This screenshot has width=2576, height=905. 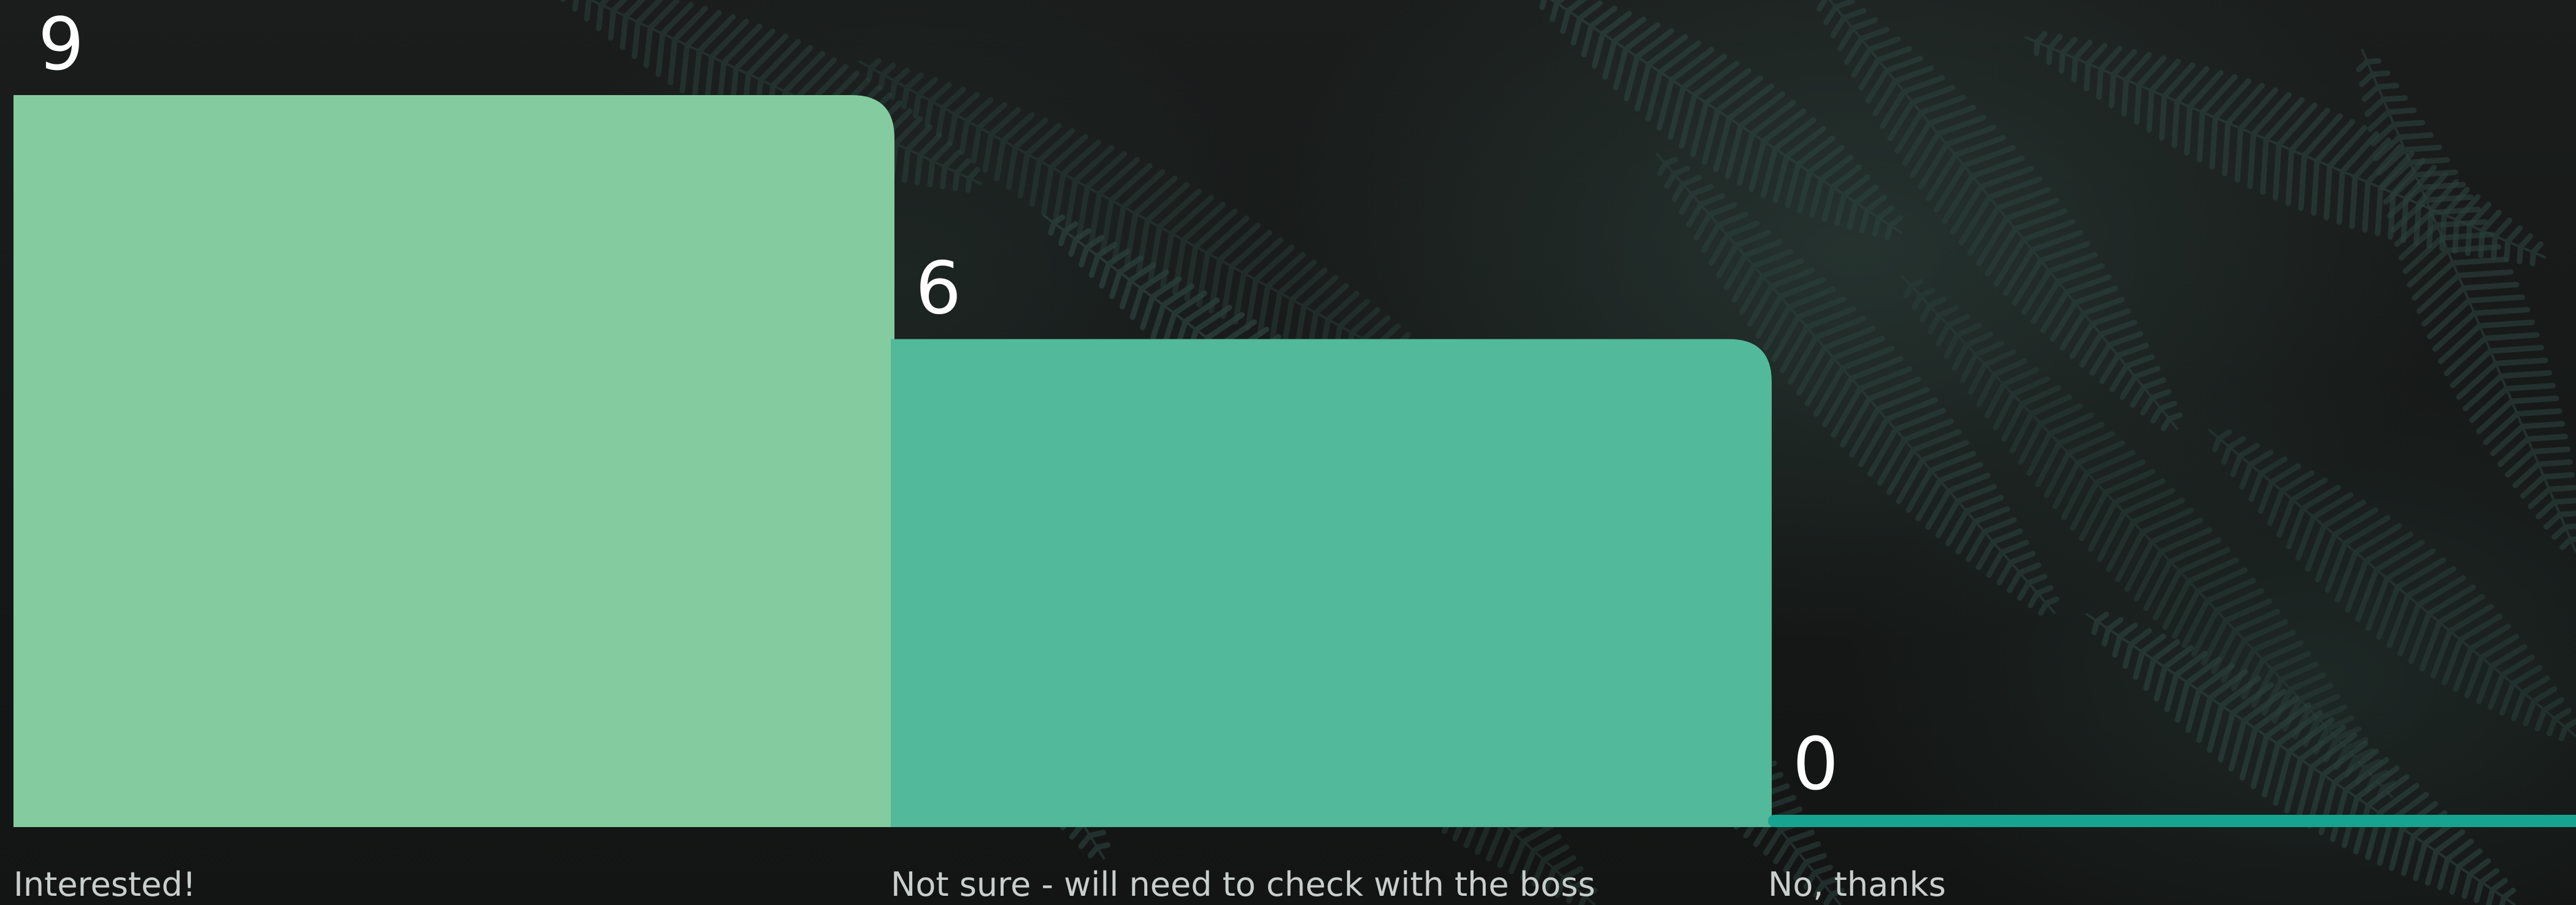 I want to click on bar-zero-line, so click(x=2172, y=821).